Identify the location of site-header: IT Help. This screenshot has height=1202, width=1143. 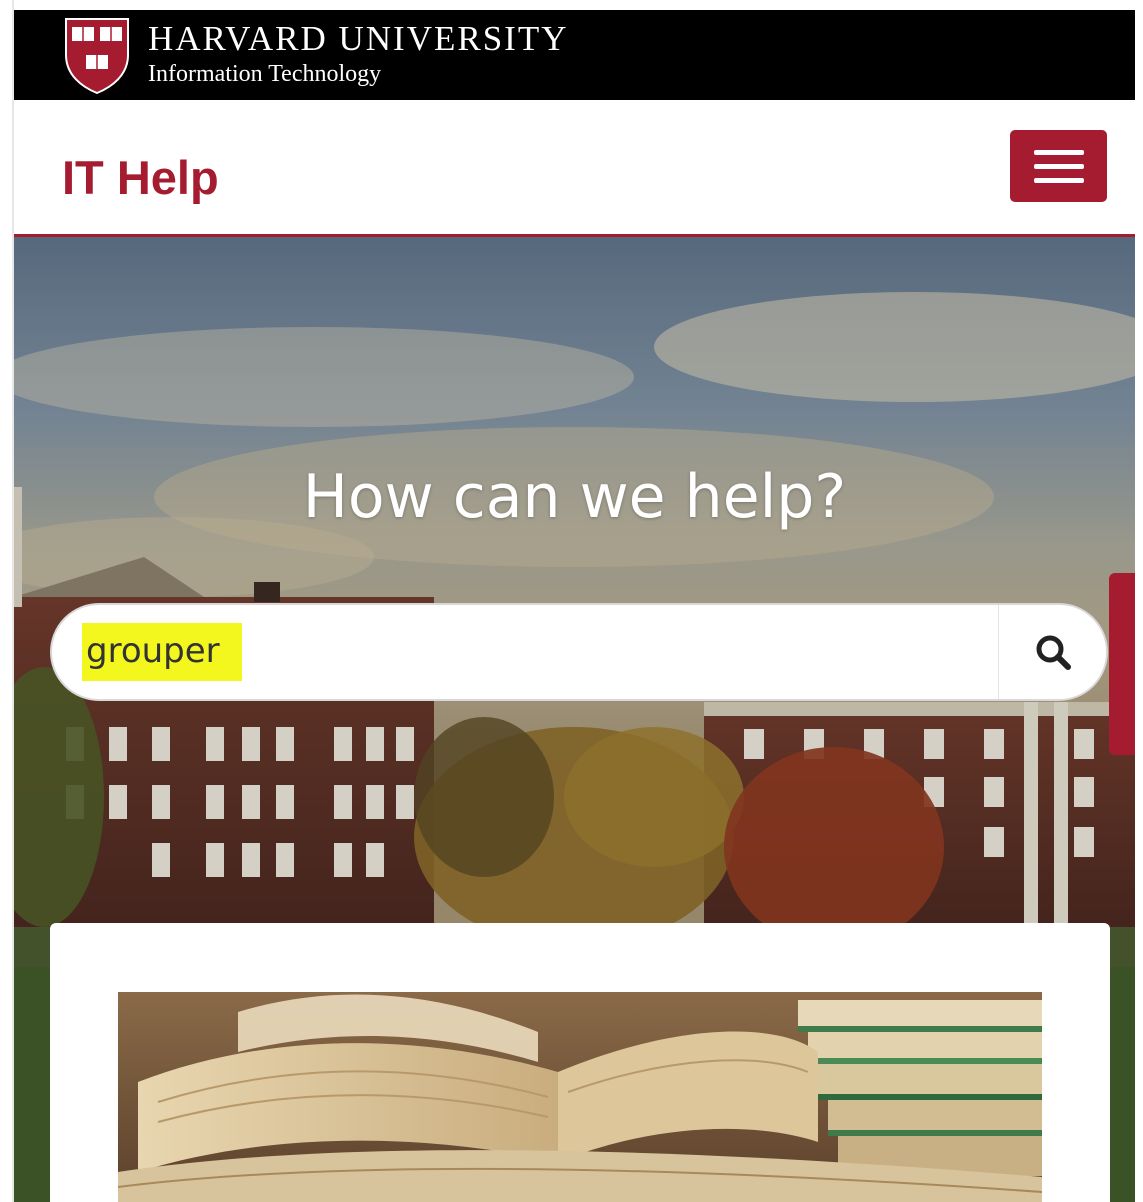
(574, 168).